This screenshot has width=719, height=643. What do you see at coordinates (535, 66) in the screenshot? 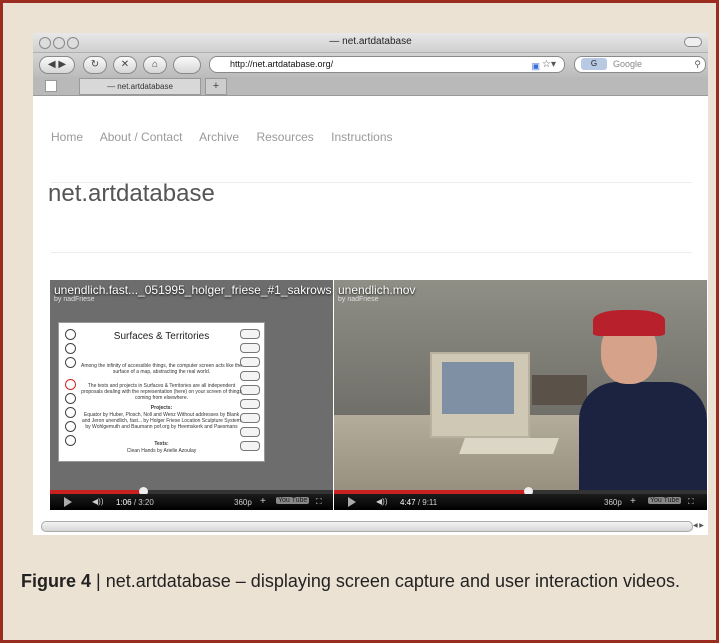
I see `rss-icon: ▣` at bounding box center [535, 66].